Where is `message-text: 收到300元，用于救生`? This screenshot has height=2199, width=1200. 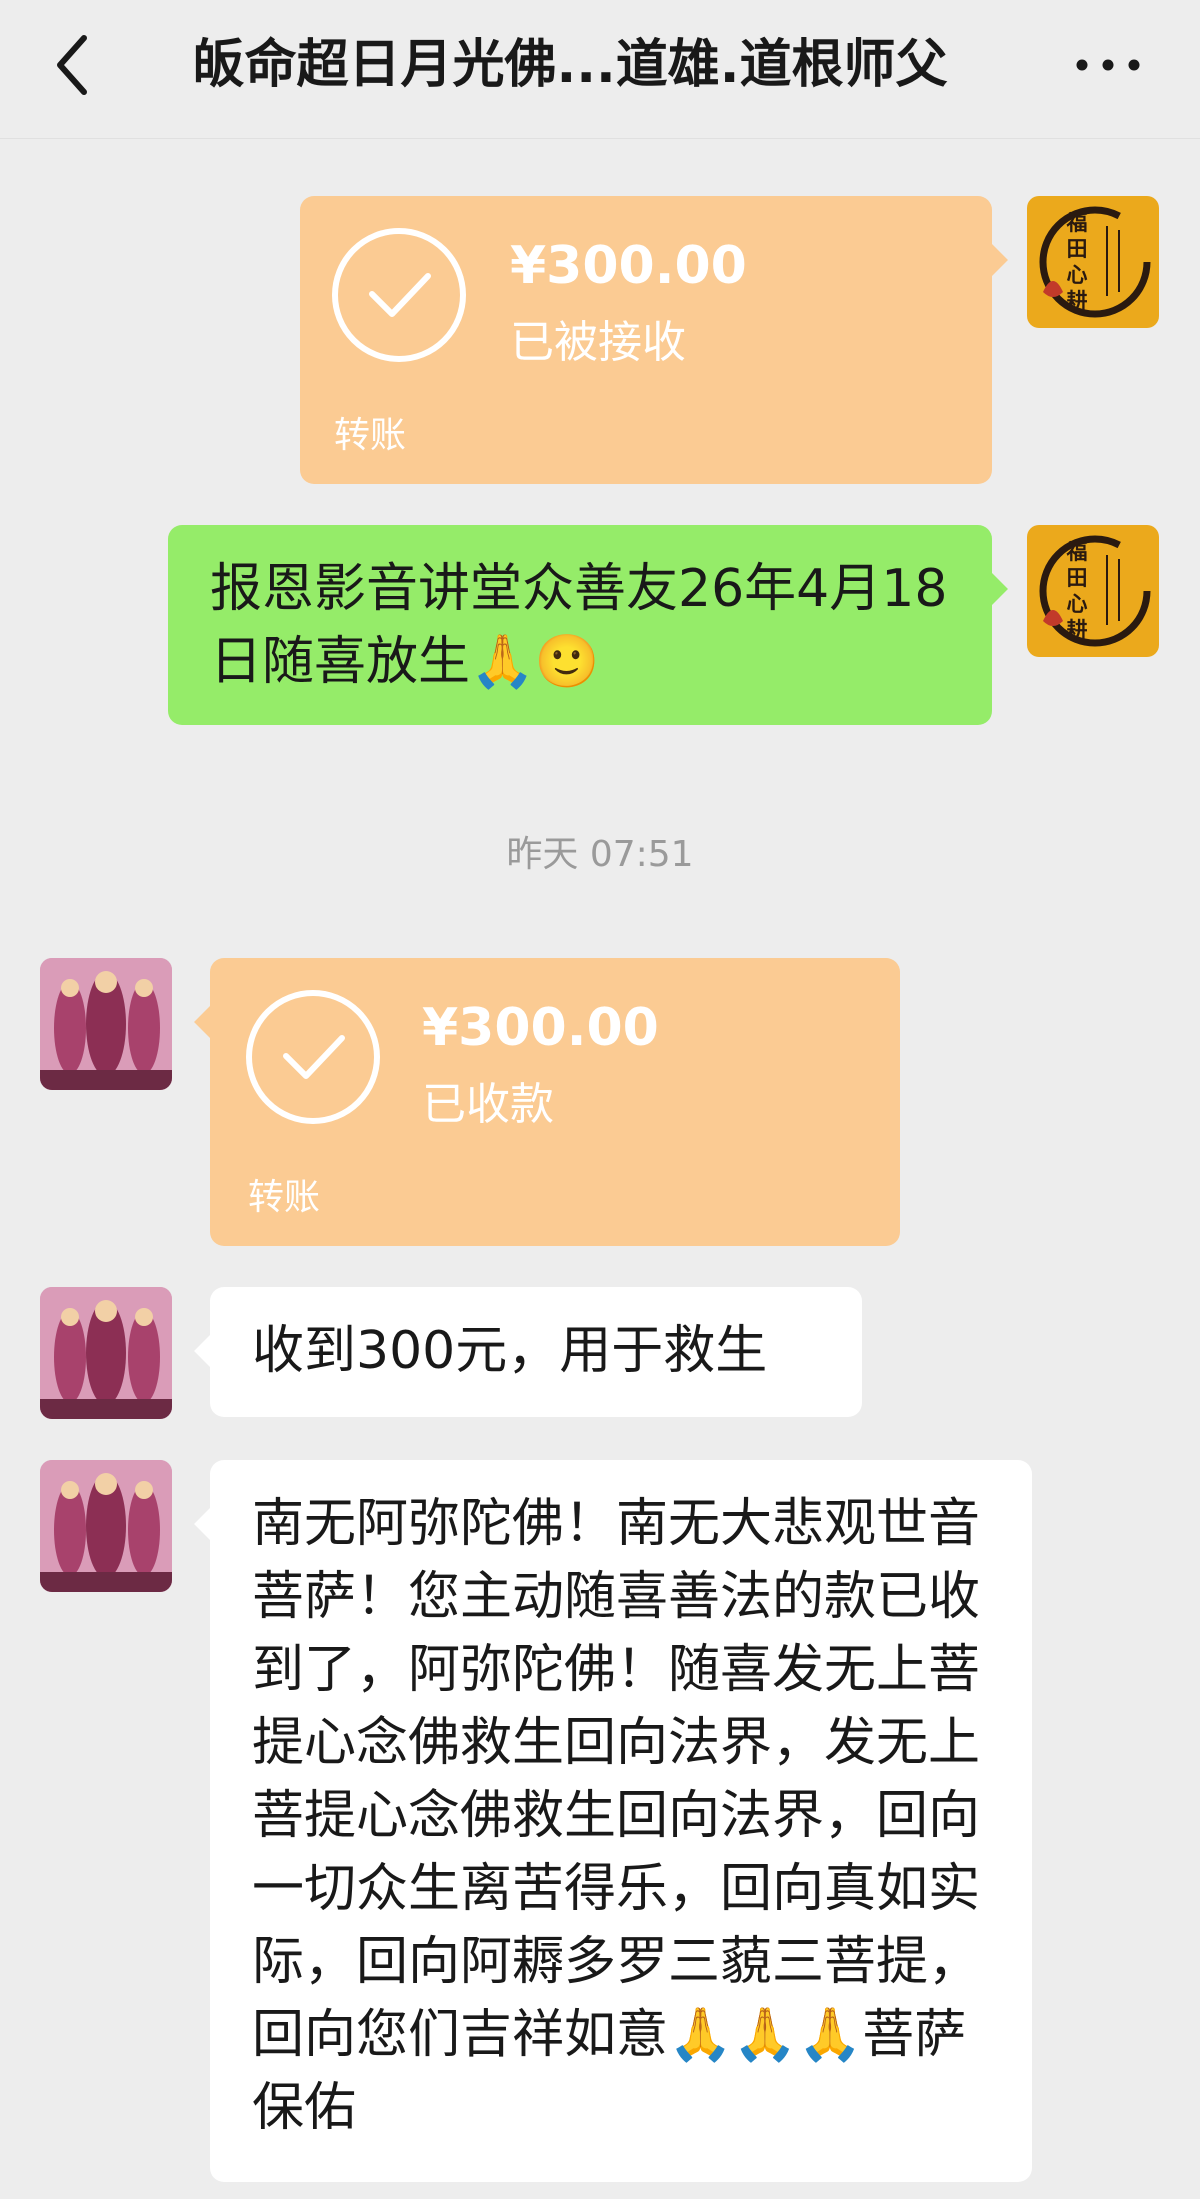 message-text: 收到300元，用于救生 is located at coordinates (510, 1351).